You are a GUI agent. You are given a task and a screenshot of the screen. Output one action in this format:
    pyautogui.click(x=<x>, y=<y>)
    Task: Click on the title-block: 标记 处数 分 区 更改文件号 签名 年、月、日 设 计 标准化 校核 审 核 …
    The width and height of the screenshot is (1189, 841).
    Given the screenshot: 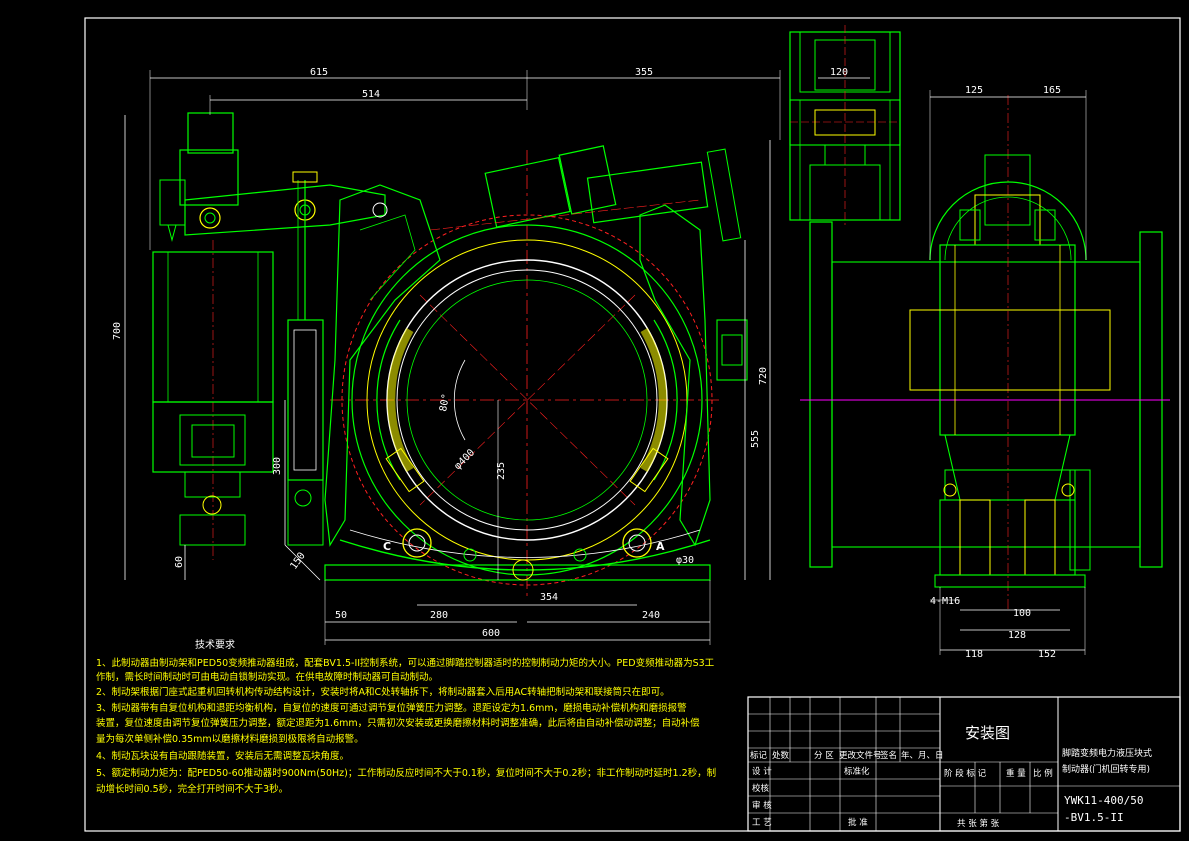 What is the action you would take?
    pyautogui.click(x=964, y=764)
    